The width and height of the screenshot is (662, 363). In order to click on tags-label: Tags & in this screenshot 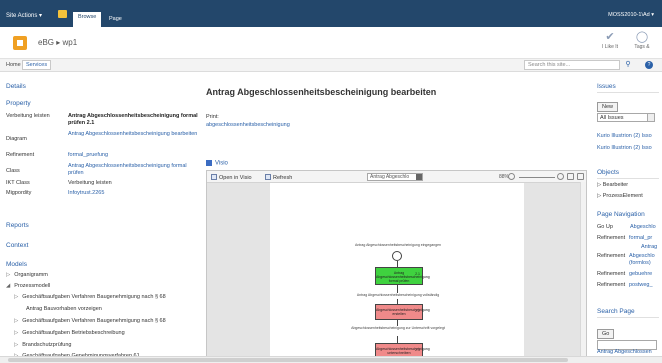, I will do `click(642, 47)`.